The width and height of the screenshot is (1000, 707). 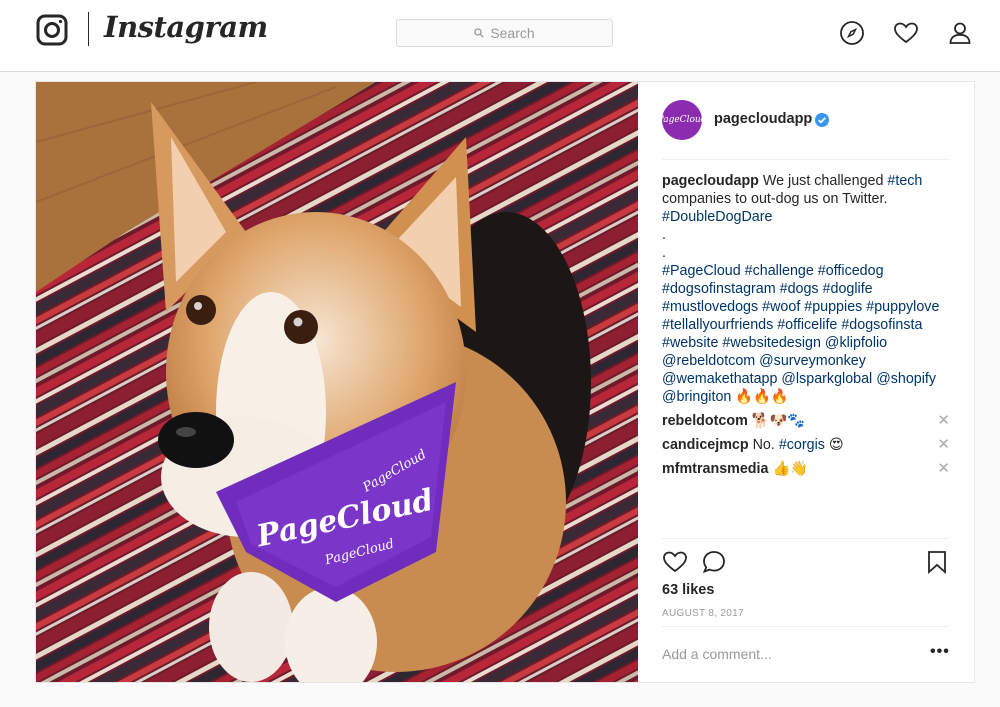 What do you see at coordinates (776, 421) in the screenshot?
I see `comment-text: 🐕🐶🐾` at bounding box center [776, 421].